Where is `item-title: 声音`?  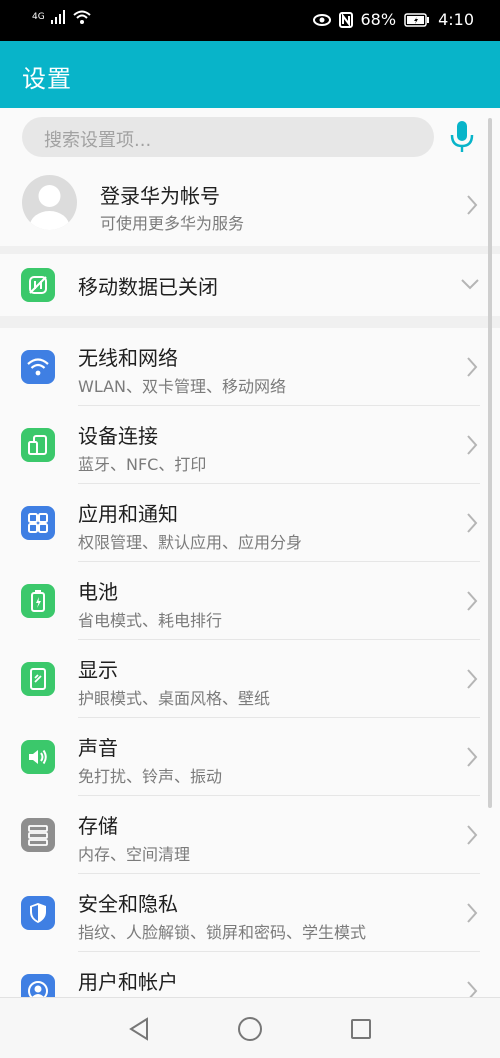
item-title: 声音 is located at coordinates (98, 748).